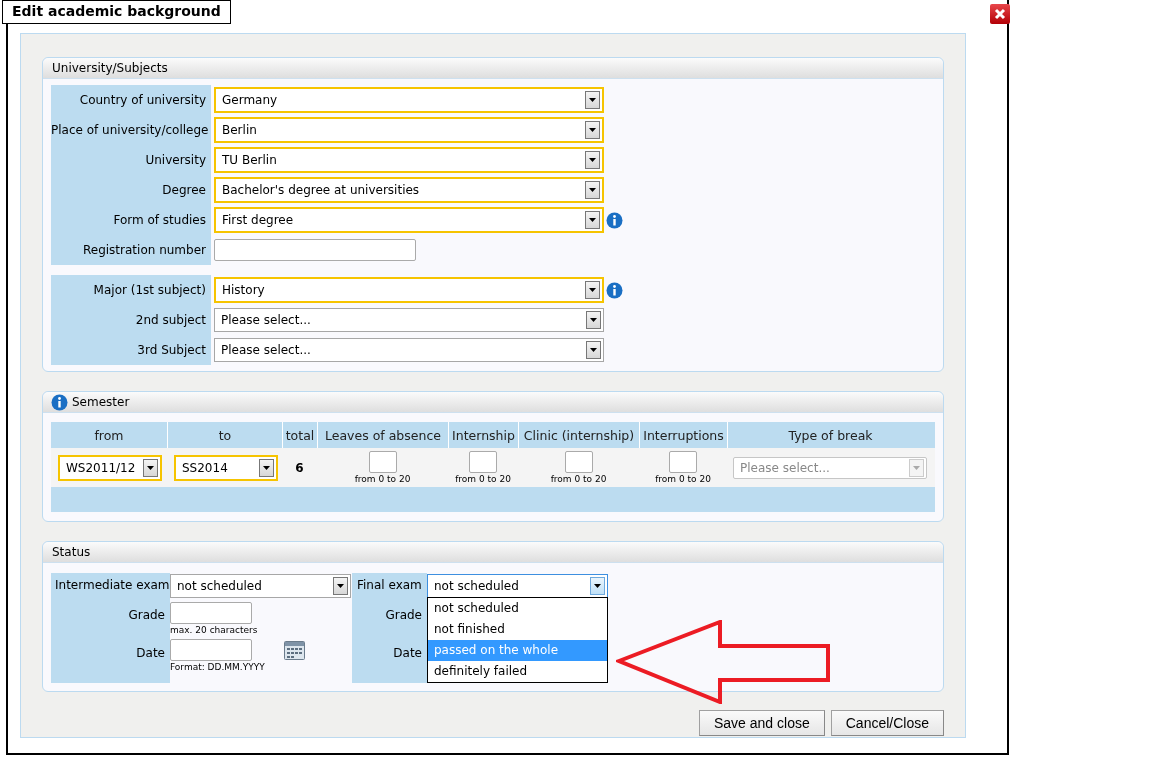 The image size is (1152, 761). Describe the element at coordinates (71, 552) in the screenshot. I see `section-title: Status` at that location.